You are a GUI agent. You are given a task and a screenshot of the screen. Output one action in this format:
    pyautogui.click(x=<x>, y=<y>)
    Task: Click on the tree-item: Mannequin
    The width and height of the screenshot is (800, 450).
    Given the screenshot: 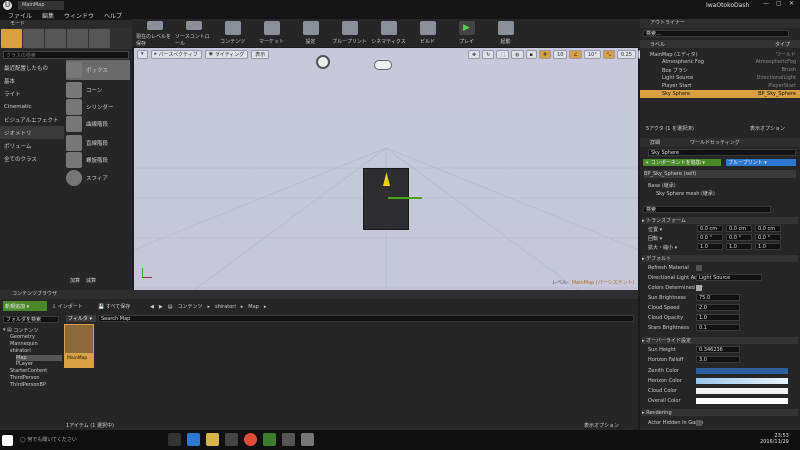 What is the action you would take?
    pyautogui.click(x=24, y=344)
    